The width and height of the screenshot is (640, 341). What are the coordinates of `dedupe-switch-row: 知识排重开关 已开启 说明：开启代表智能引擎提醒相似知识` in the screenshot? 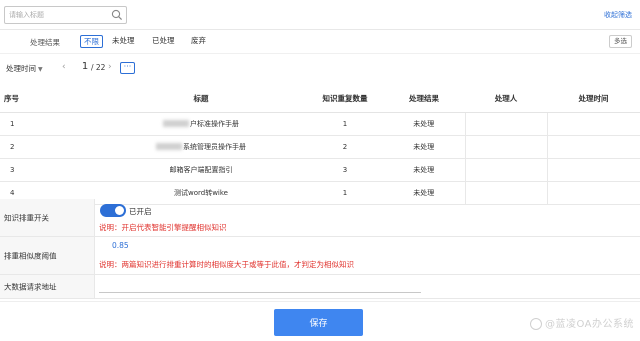 It's located at (320, 218).